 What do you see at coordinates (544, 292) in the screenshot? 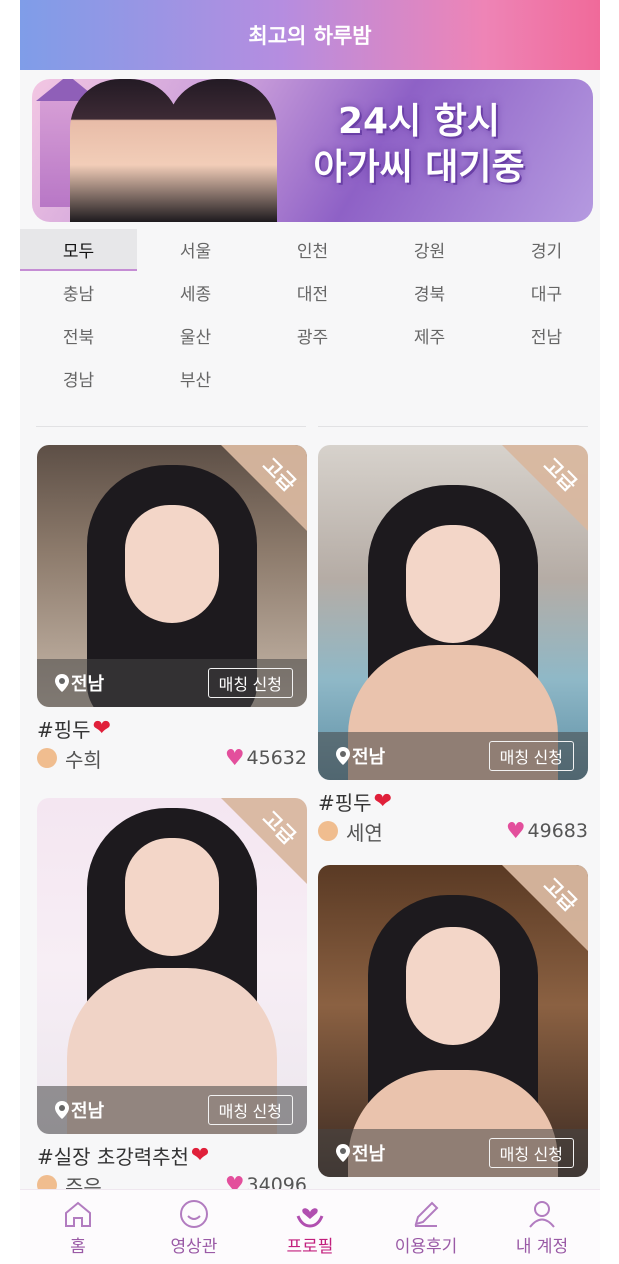
I see `region-tab: 대구` at bounding box center [544, 292].